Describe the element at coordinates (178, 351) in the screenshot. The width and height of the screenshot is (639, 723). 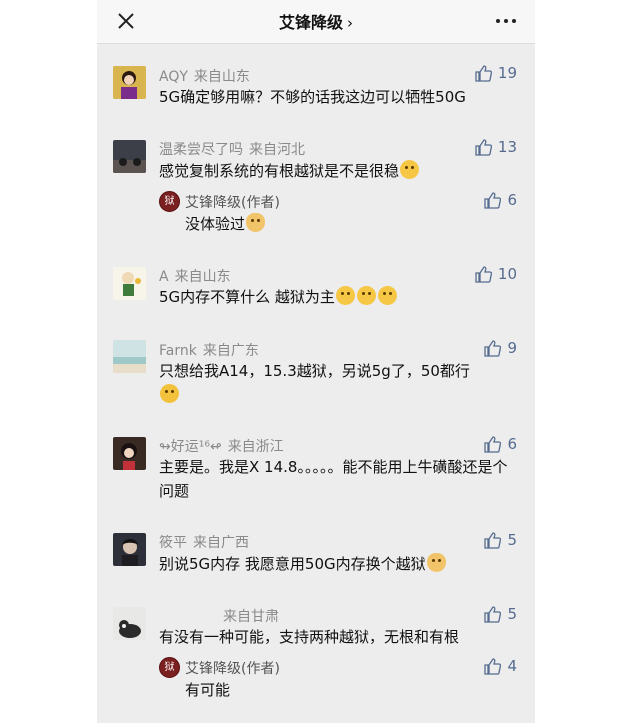
I see `username: Farnk` at that location.